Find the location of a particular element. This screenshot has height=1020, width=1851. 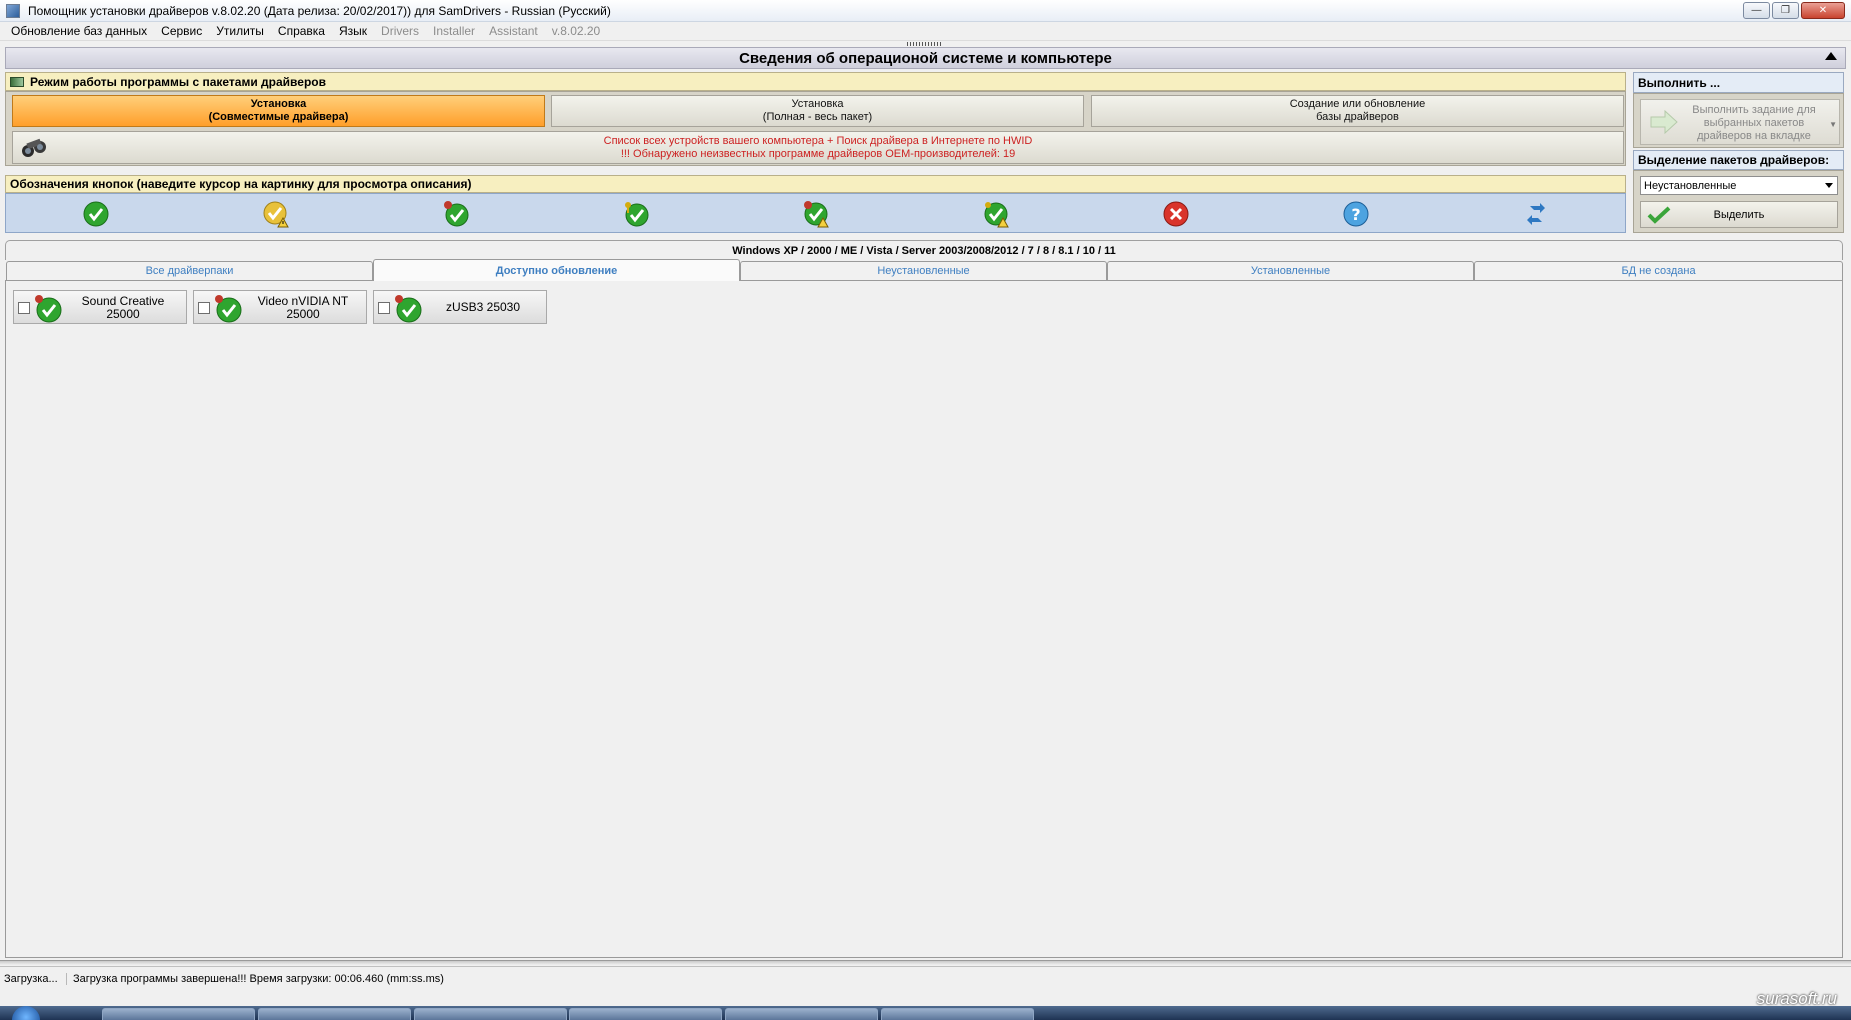

select-packages-button: Выделить is located at coordinates (1739, 214).